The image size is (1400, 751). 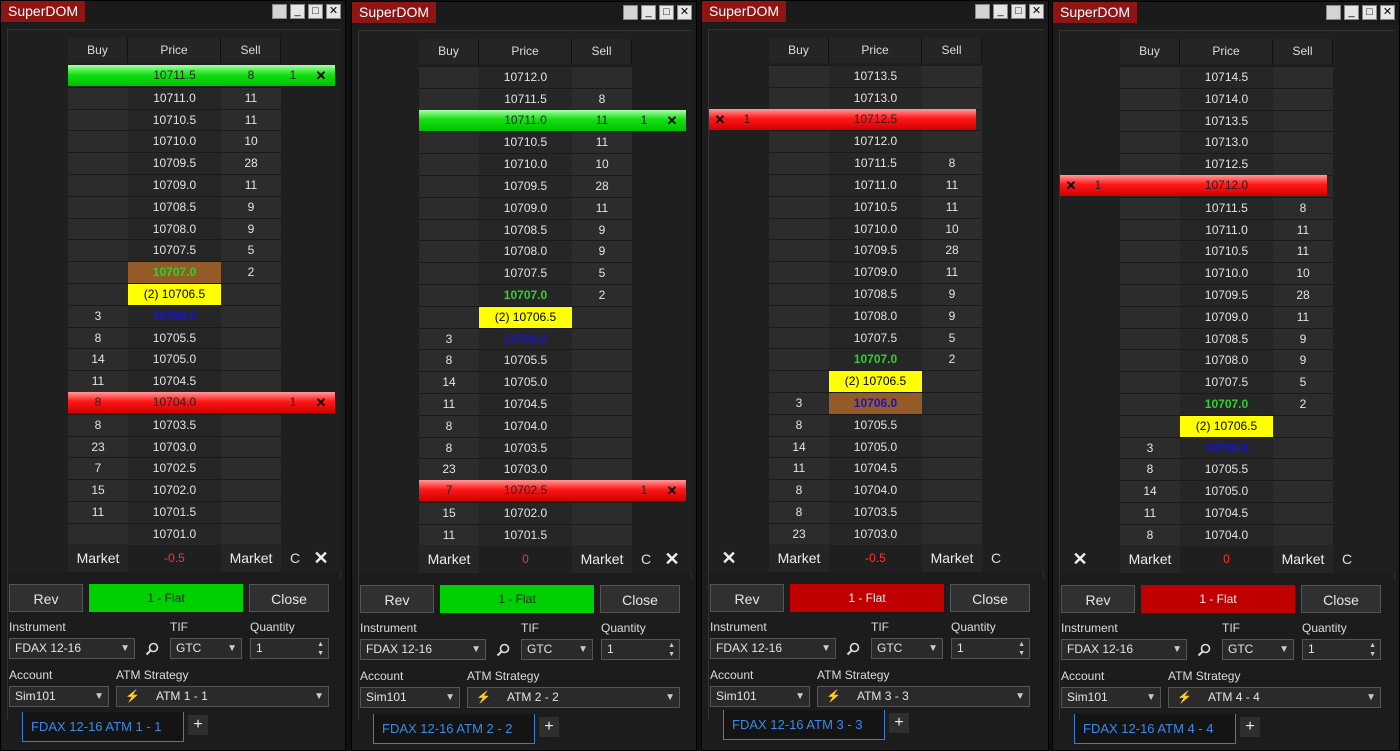 I want to click on atm-strategy-select: ⚡ ATM 2 - 2 ▼, so click(x=573, y=697).